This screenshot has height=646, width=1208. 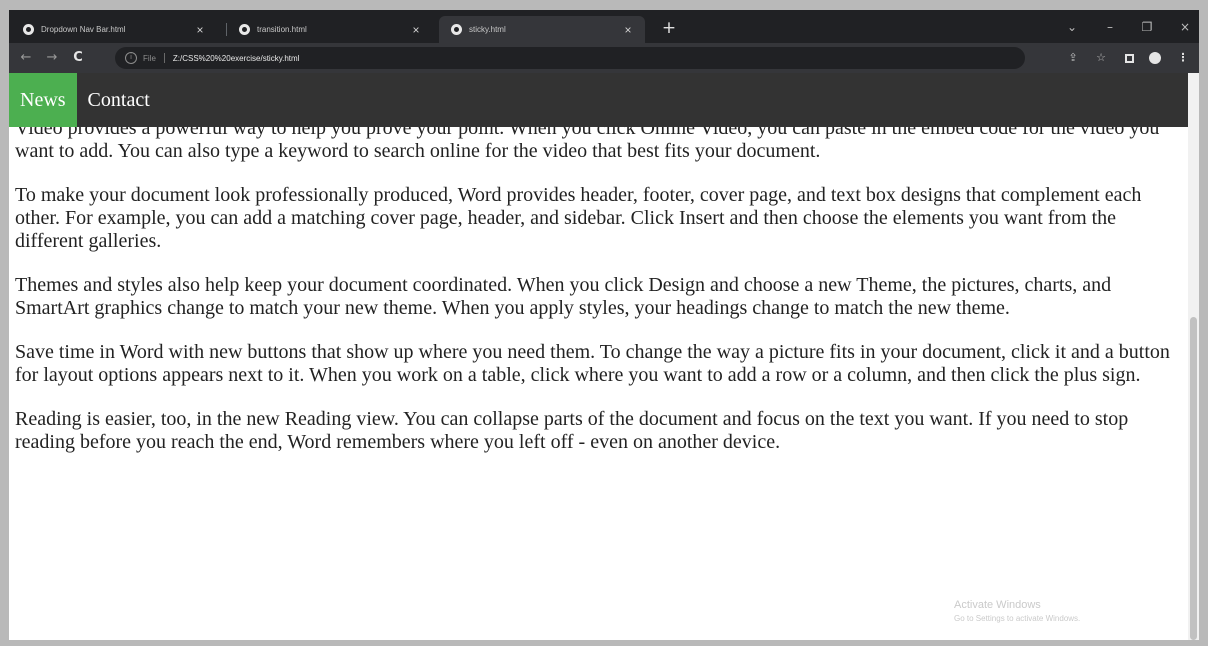 What do you see at coordinates (997, 605) in the screenshot?
I see `watermark-title: Activate Windows` at bounding box center [997, 605].